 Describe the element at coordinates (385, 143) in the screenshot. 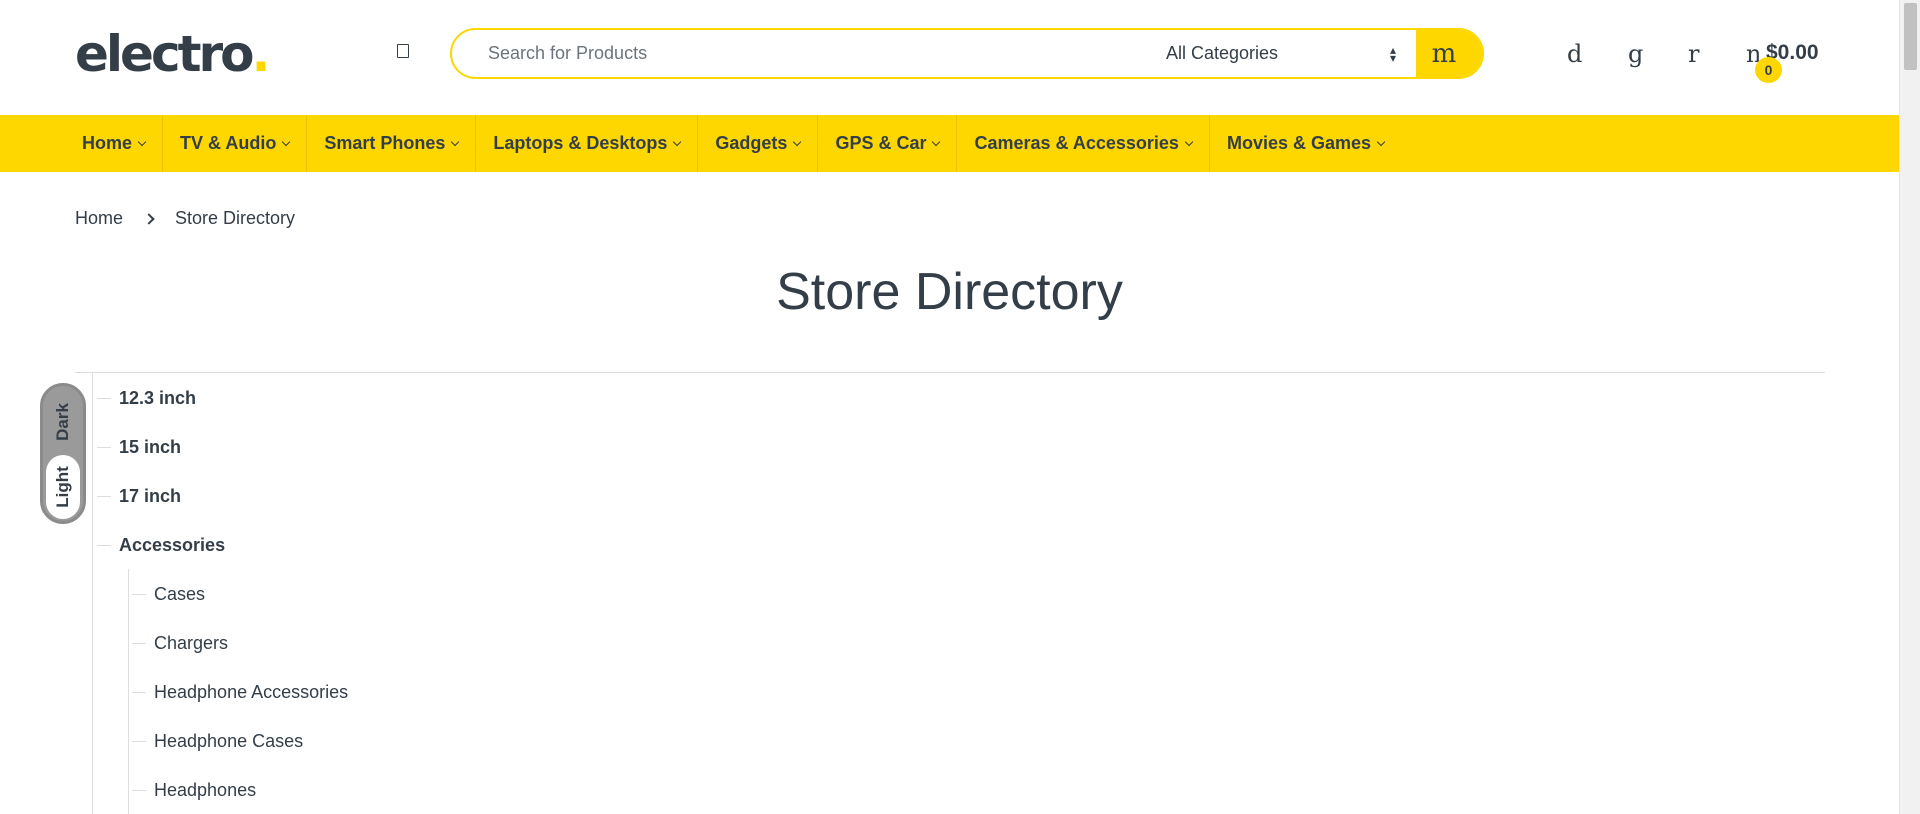

I see `nav-item-label: Smart Phones` at that location.